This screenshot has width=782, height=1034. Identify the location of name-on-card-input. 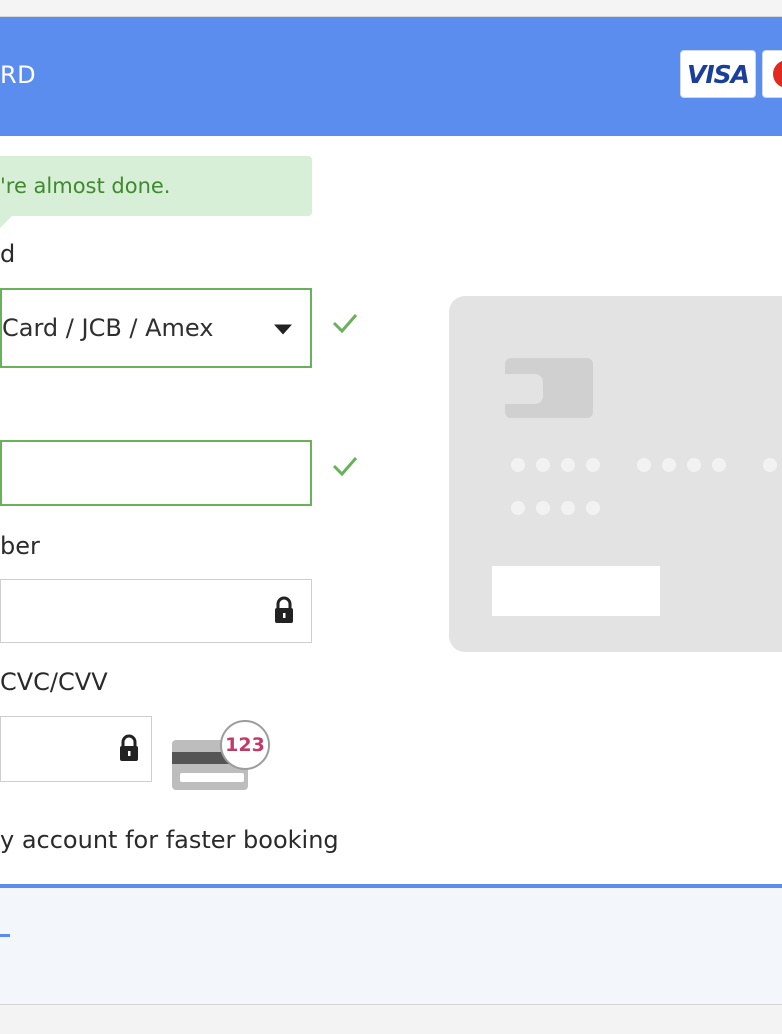
(156, 473).